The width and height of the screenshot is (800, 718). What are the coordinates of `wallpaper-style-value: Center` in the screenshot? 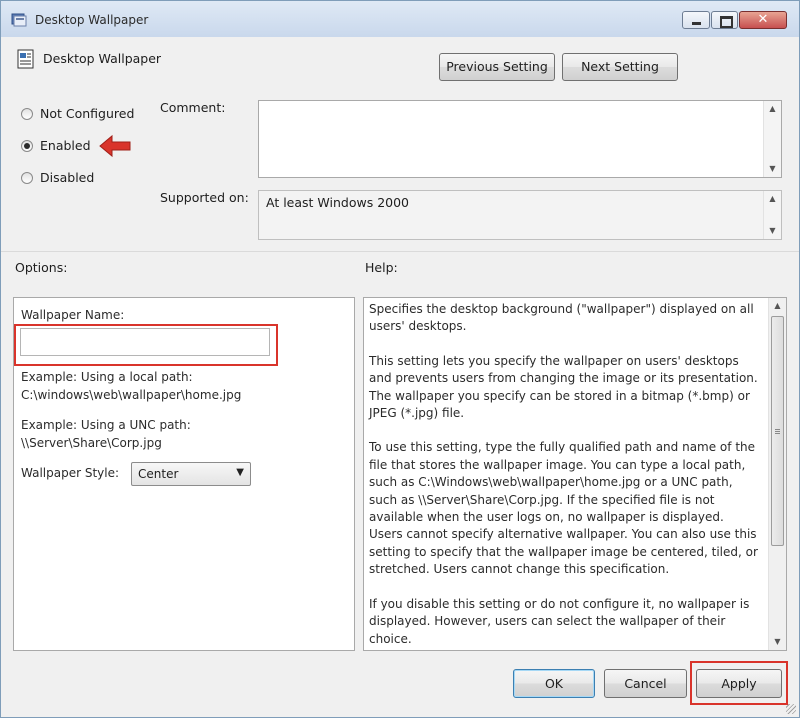 It's located at (158, 474).